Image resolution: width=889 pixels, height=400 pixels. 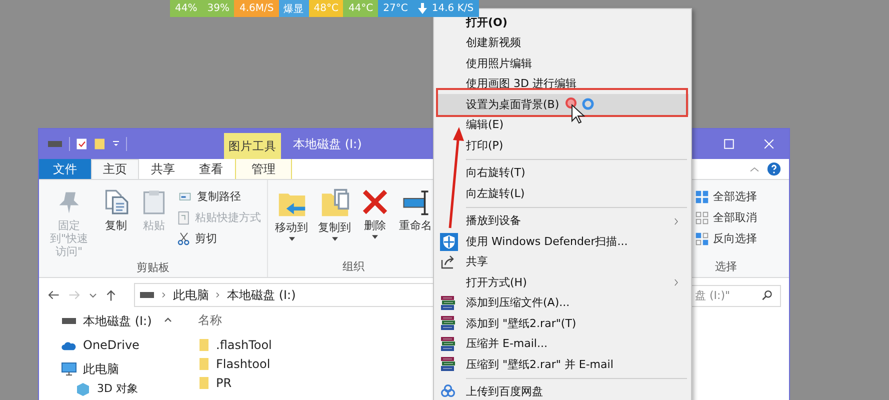 What do you see at coordinates (769, 144) in the screenshot?
I see `close-icon` at bounding box center [769, 144].